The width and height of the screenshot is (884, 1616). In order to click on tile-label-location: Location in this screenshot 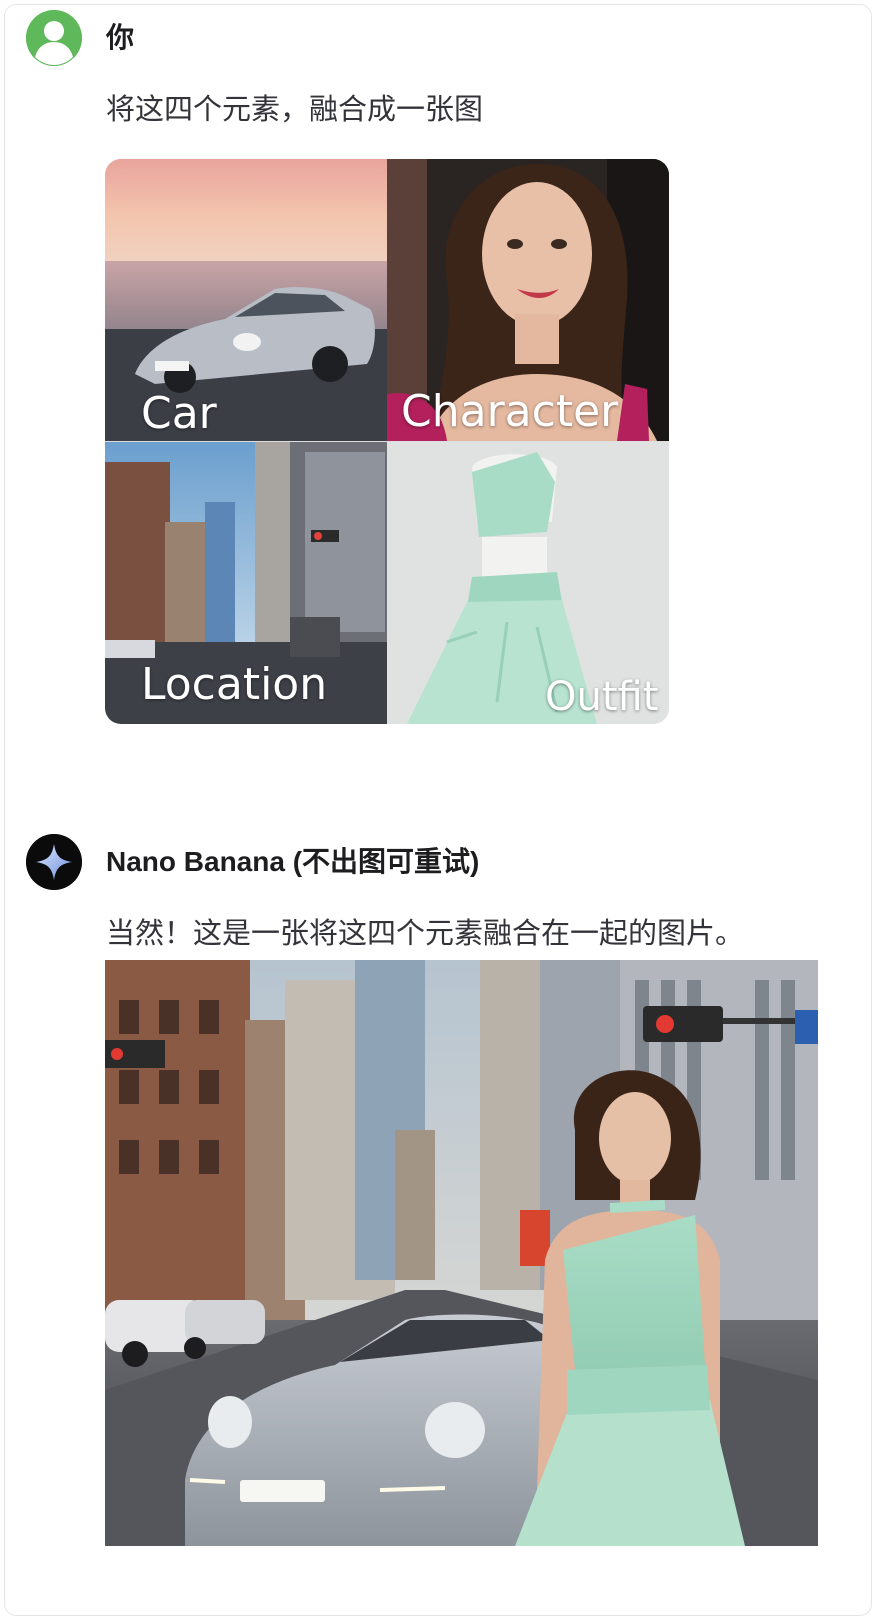, I will do `click(234, 684)`.